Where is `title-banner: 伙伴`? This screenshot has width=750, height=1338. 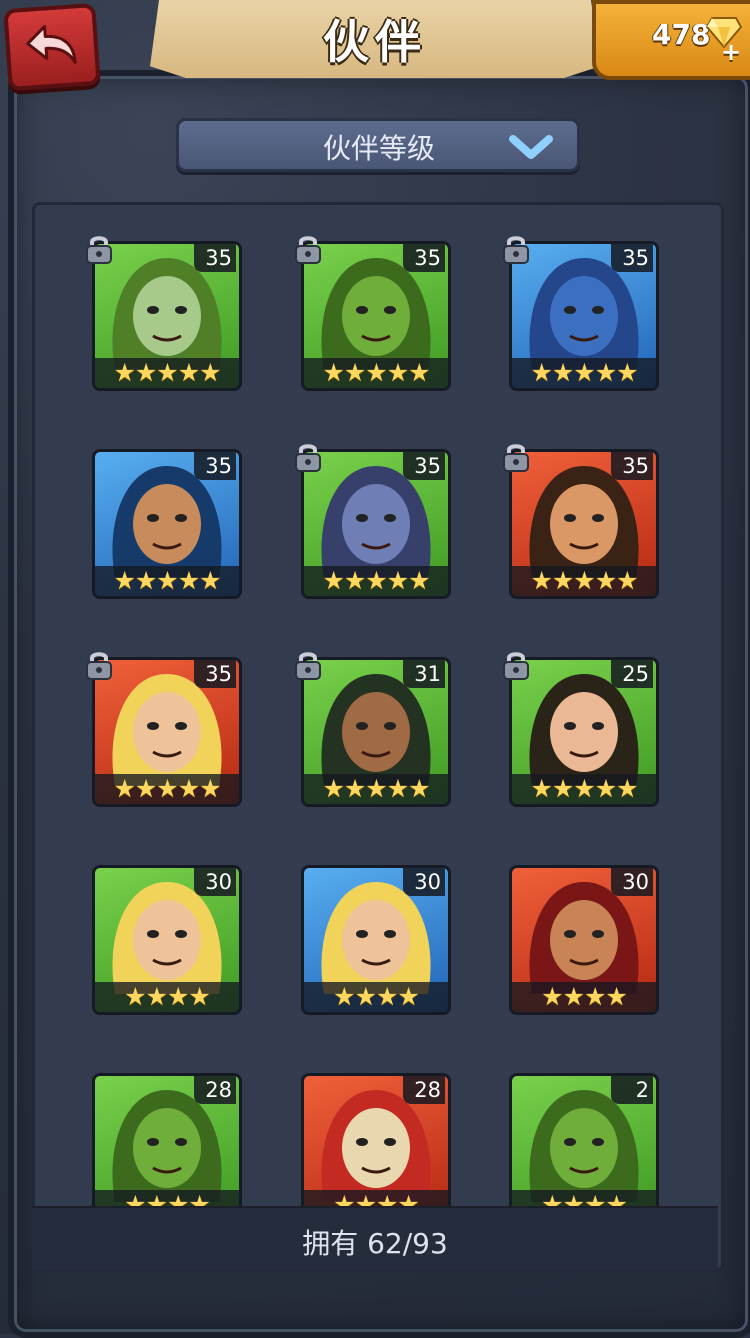 title-banner: 伙伴 is located at coordinates (375, 39).